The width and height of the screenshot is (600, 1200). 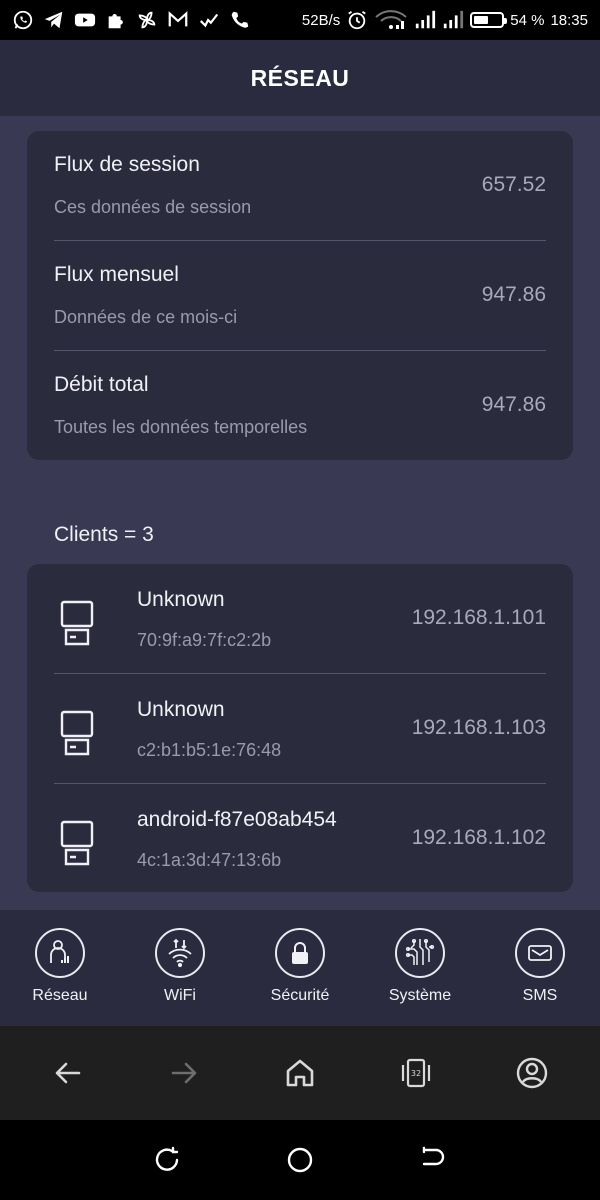 I want to click on home-icon, so click(x=300, y=1073).